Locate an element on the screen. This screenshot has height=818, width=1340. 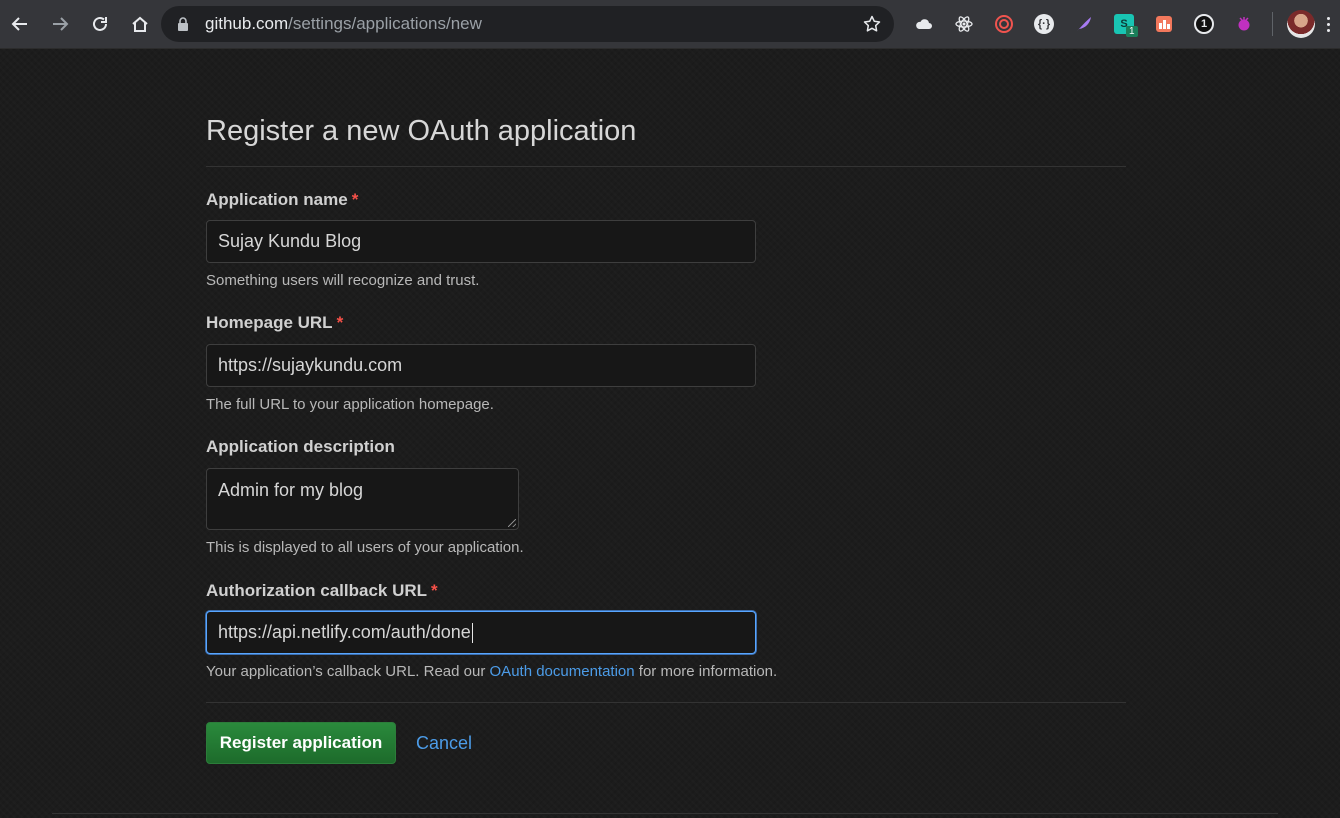
extension-button: 1 is located at coordinates (1204, 24).